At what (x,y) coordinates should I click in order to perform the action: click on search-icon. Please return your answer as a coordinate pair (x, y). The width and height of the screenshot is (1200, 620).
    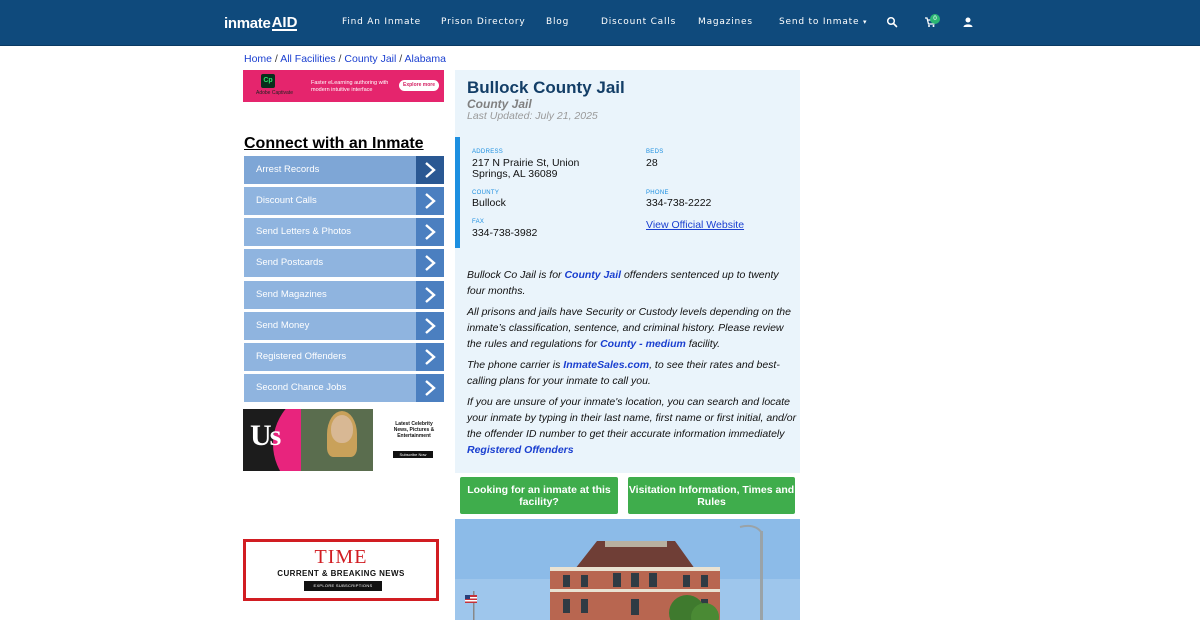
    Looking at the image, I should click on (892, 22).